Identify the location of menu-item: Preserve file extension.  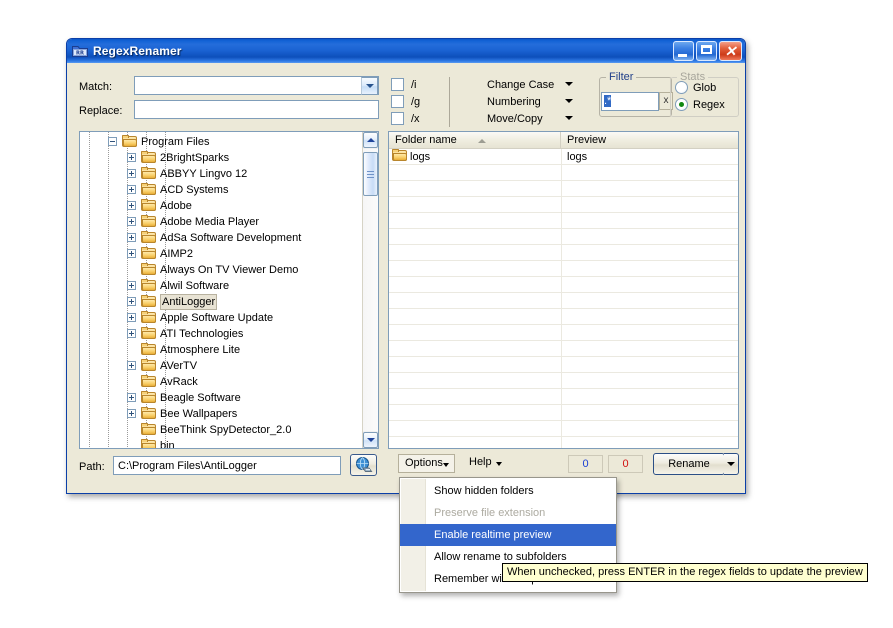
(490, 513).